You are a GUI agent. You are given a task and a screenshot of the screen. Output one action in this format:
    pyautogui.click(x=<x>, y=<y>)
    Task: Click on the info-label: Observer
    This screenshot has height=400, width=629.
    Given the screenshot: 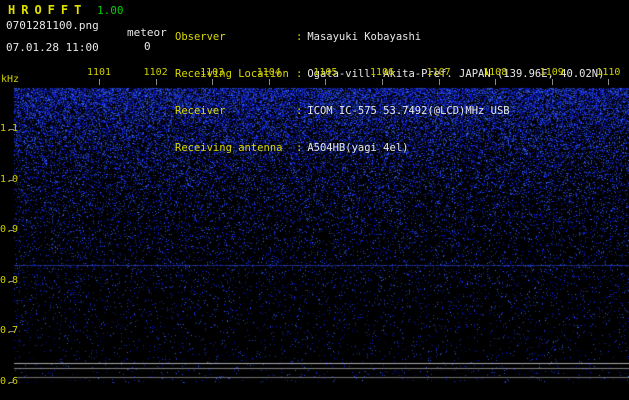 What is the action you would take?
    pyautogui.click(x=200, y=36)
    